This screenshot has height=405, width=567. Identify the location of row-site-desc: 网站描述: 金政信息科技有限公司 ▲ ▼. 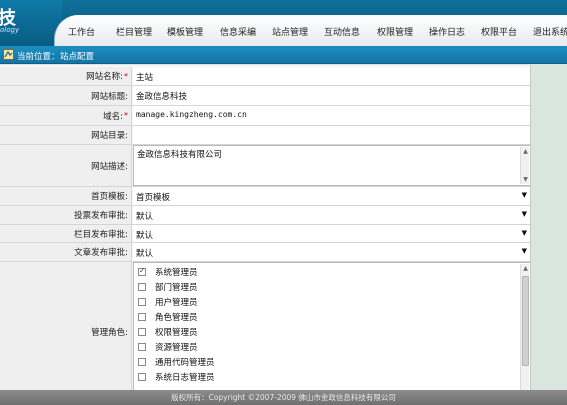
(265, 166).